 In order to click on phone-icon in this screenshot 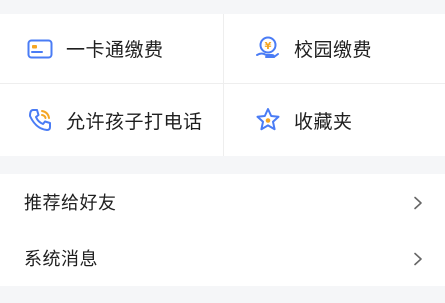, I will do `click(40, 120)`.